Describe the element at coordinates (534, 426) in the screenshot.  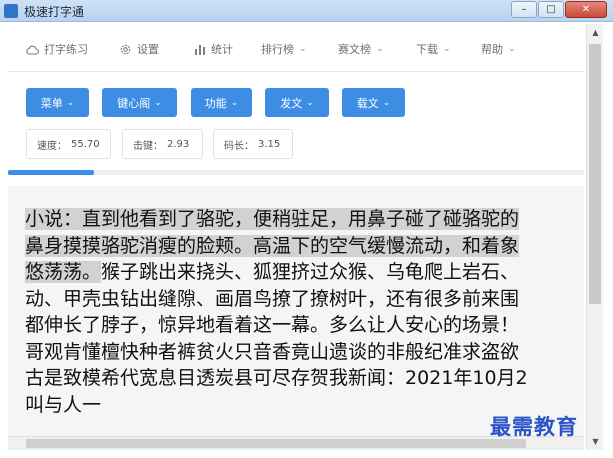
I see `watermark-logo: 最需教育` at that location.